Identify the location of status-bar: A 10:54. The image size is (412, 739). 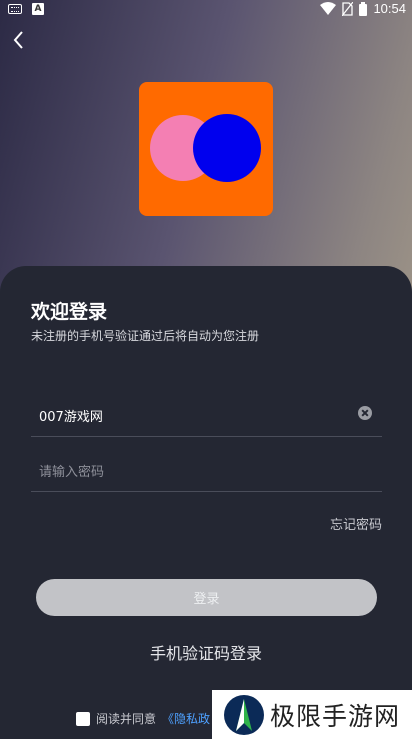
(206, 10).